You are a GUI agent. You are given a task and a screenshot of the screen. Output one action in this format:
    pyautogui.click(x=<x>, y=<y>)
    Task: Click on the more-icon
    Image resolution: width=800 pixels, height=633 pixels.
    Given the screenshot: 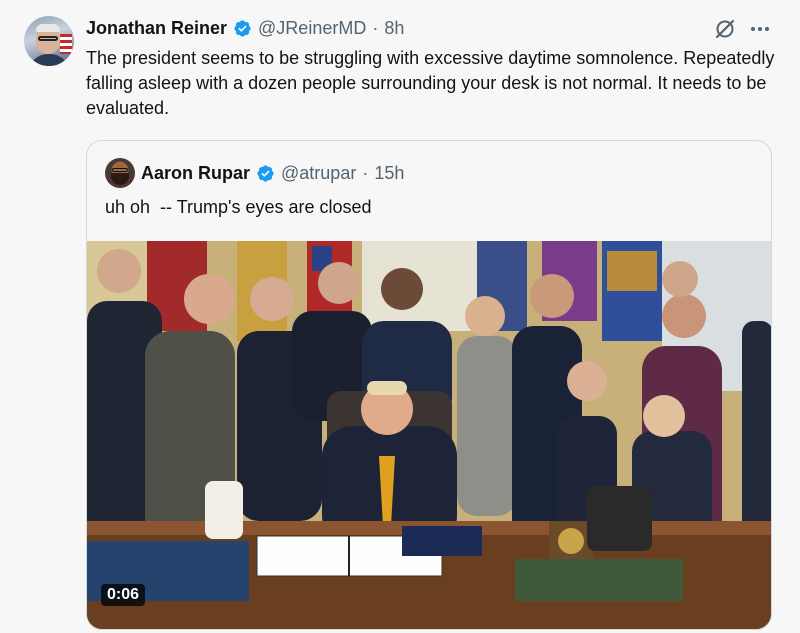 What is the action you would take?
    pyautogui.click(x=760, y=29)
    